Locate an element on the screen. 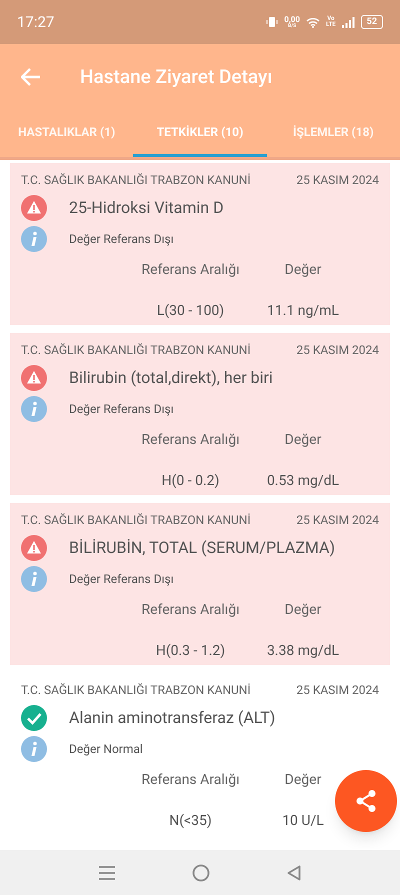  back-icon is located at coordinates (294, 872).